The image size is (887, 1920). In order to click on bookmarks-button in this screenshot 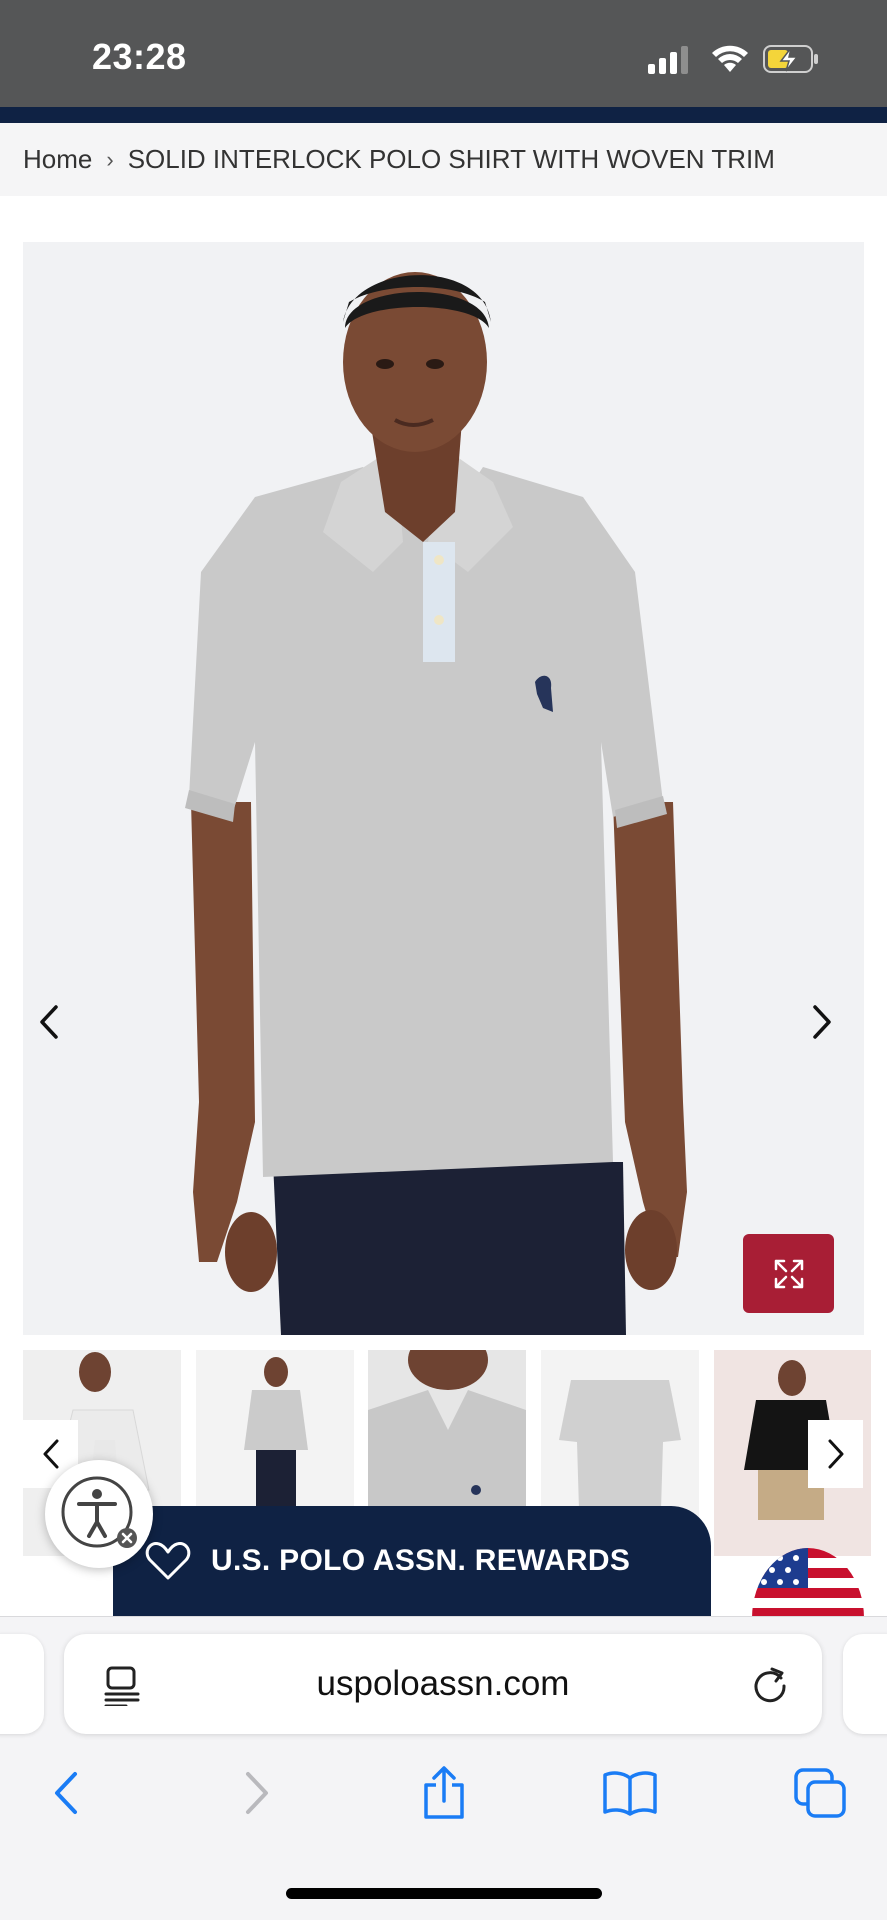, I will do `click(630, 1793)`.